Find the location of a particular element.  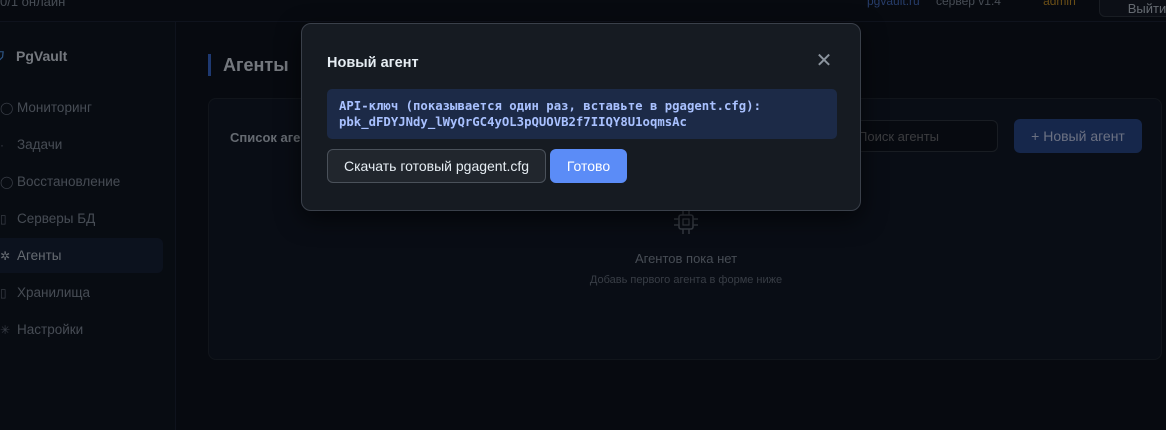

done-button: Готово is located at coordinates (588, 166).